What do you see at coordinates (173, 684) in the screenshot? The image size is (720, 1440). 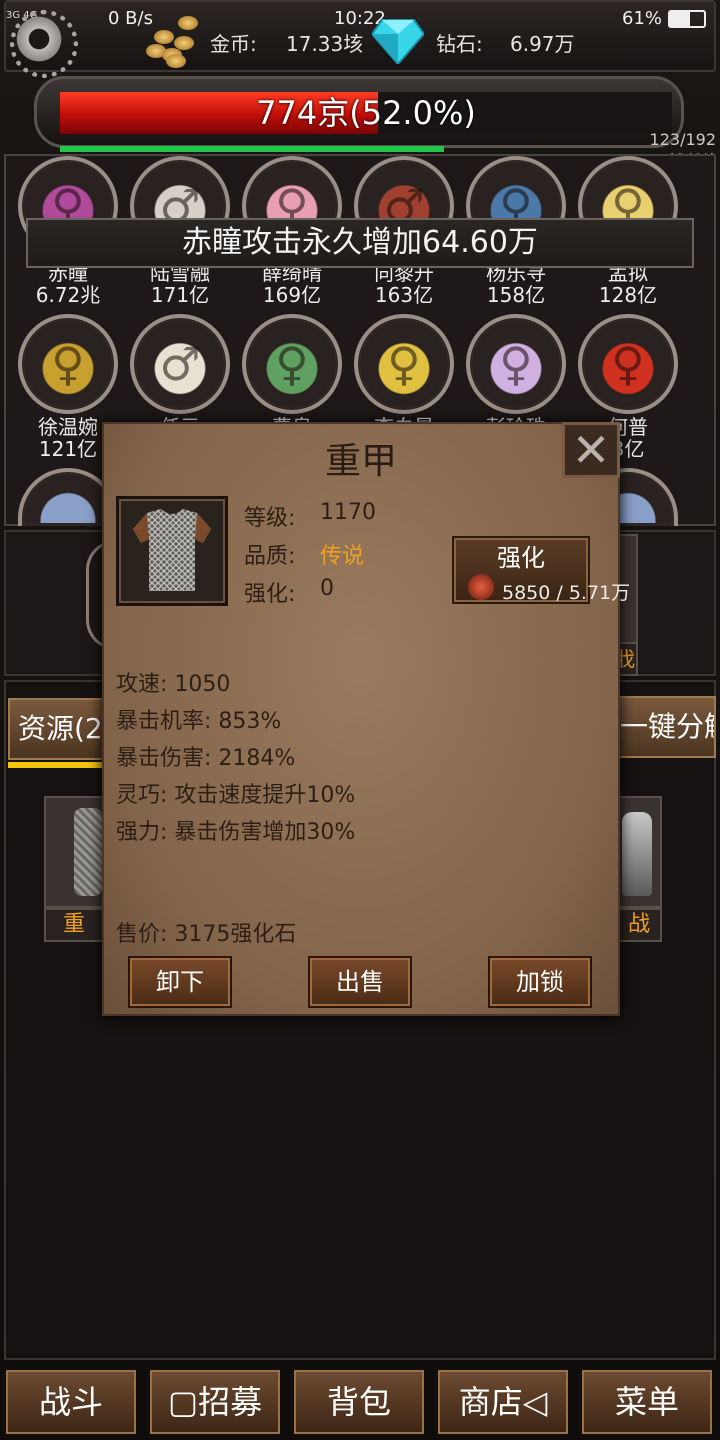 I see `item-stat: 攻速: 1050` at bounding box center [173, 684].